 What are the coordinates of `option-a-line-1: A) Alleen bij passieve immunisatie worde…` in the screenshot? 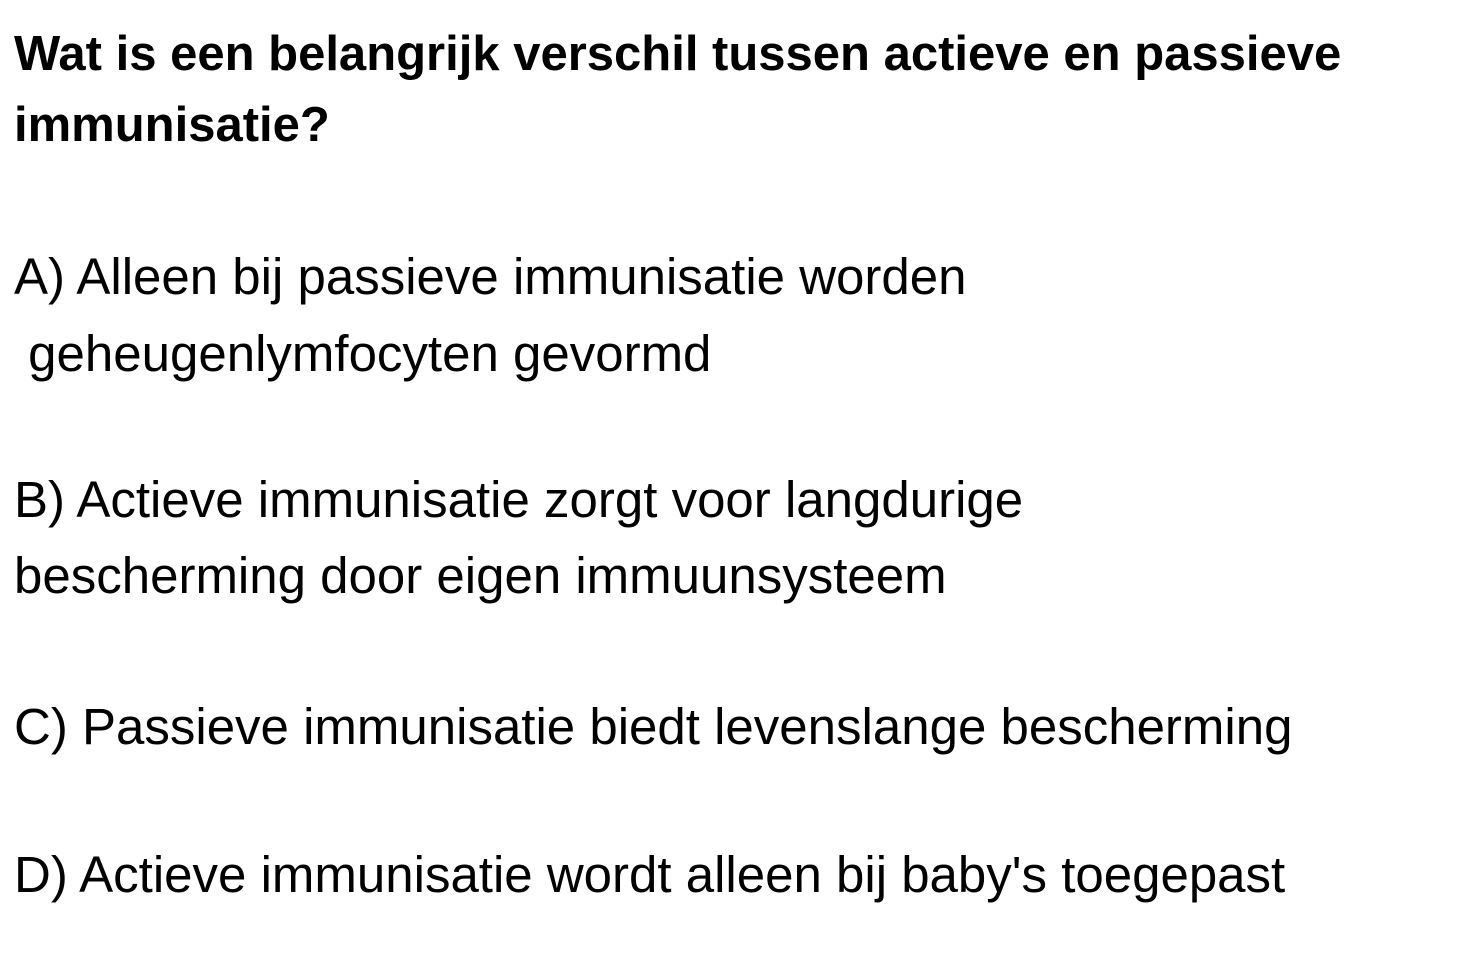 It's located at (490, 276).